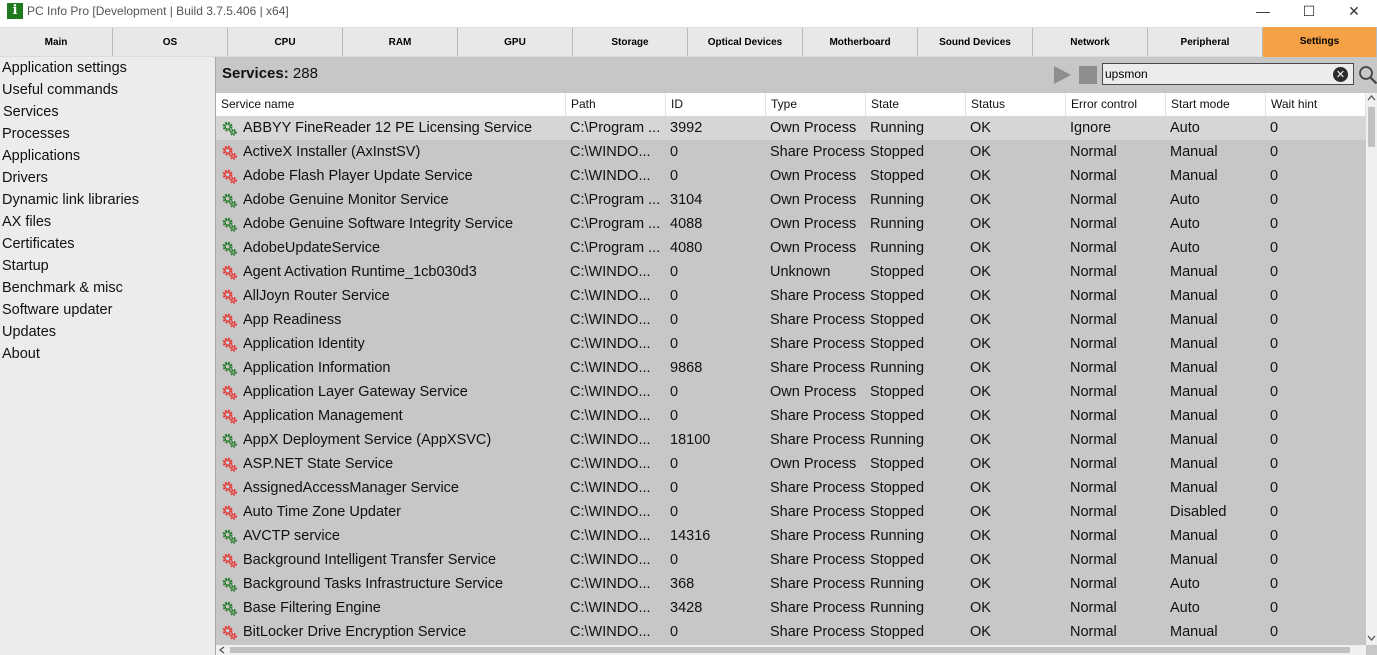 The height and width of the screenshot is (655, 1377). Describe the element at coordinates (1062, 75) in the screenshot. I see `play-icon` at that location.